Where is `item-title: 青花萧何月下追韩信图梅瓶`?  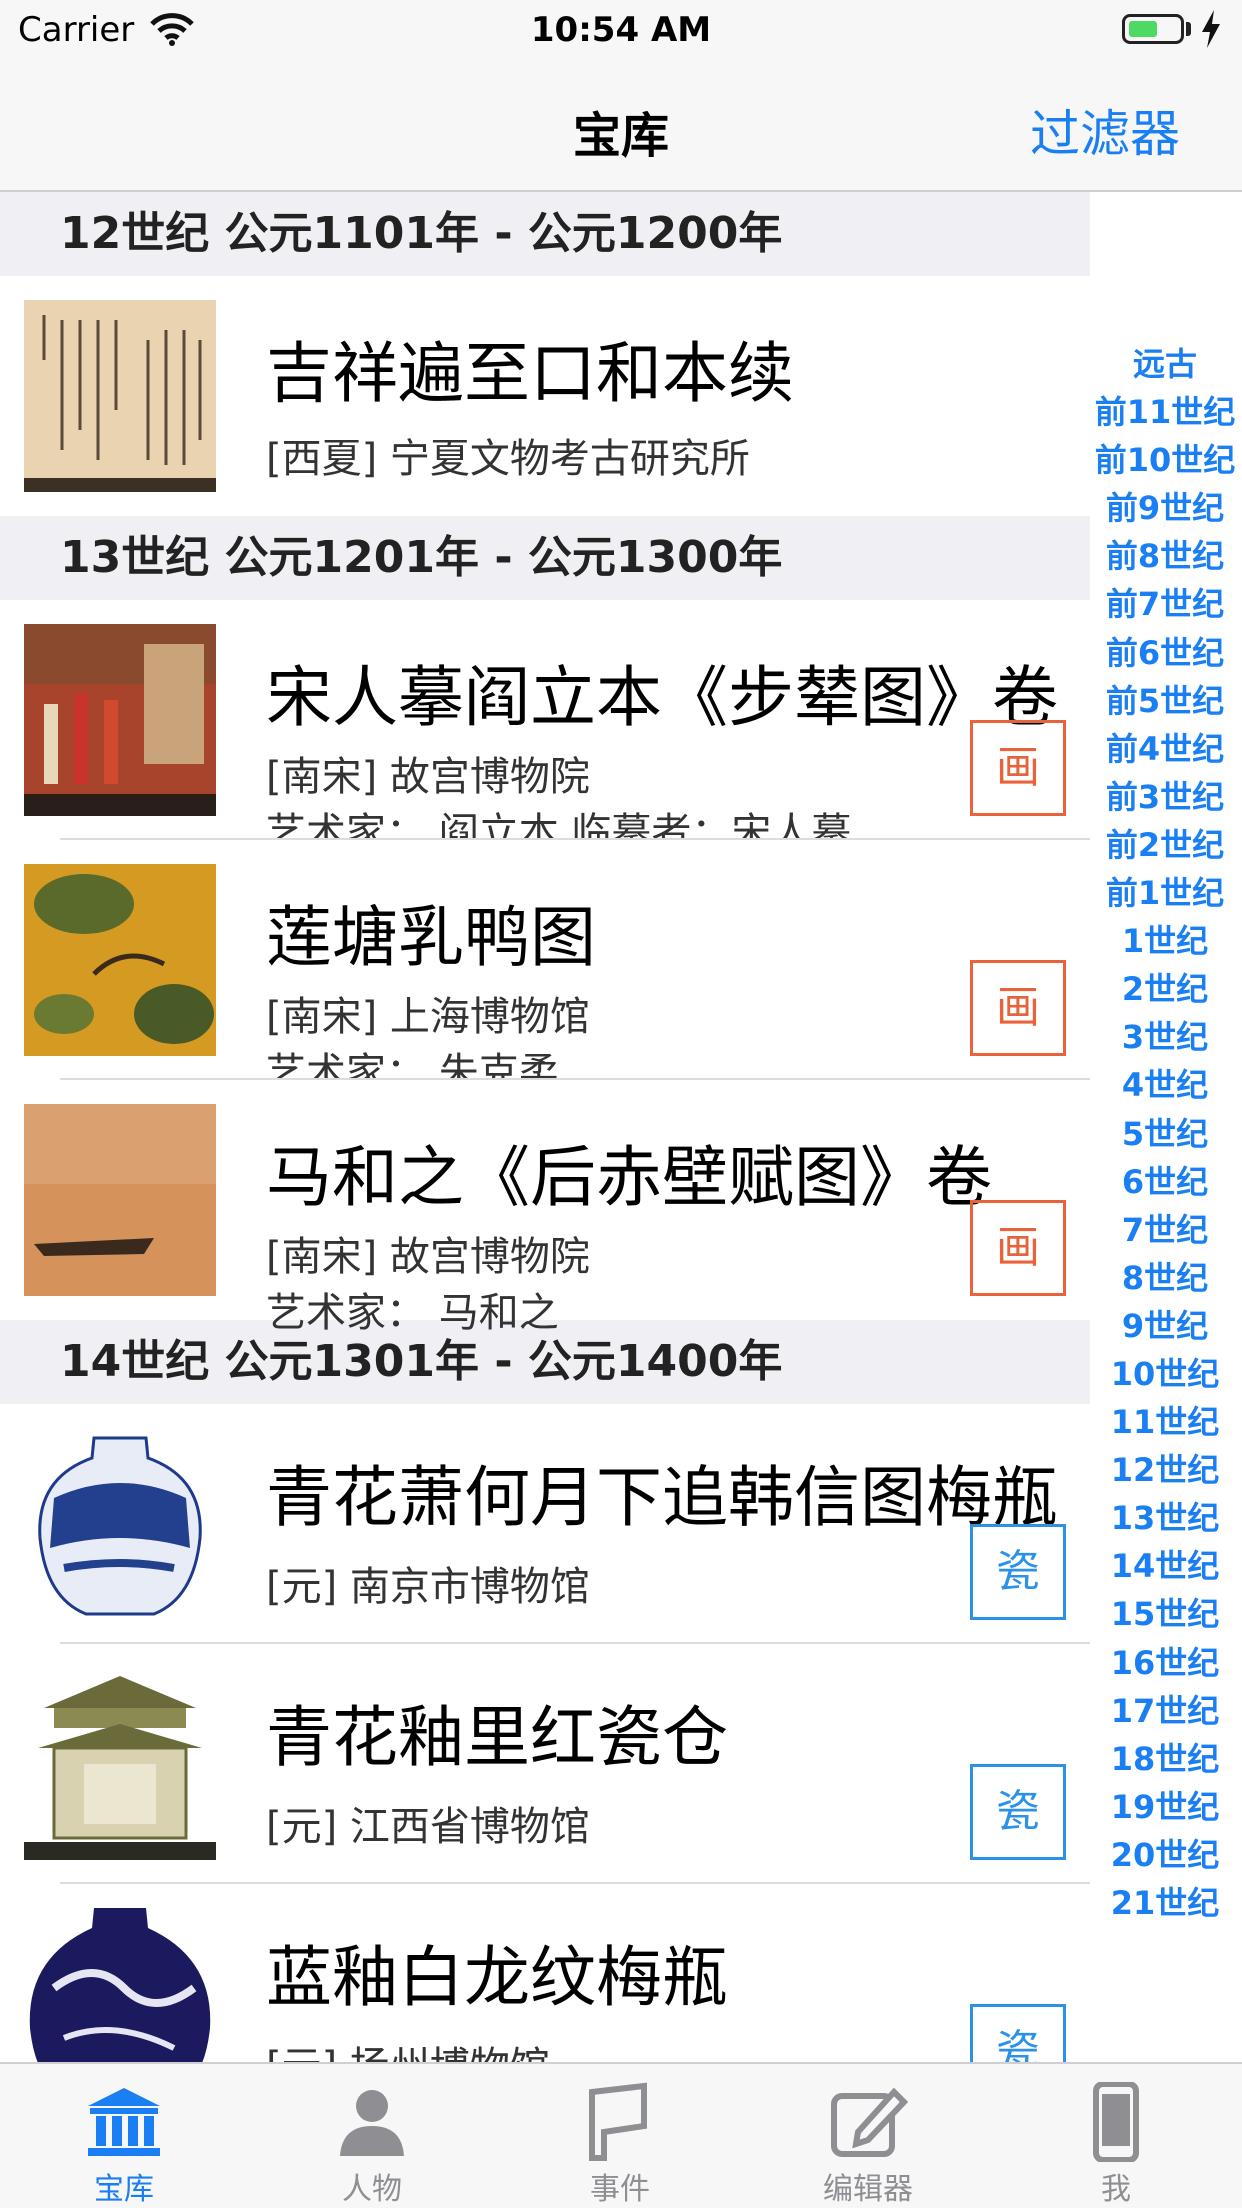
item-title: 青花萧何月下追韩信图梅瓶 is located at coordinates (662, 1497).